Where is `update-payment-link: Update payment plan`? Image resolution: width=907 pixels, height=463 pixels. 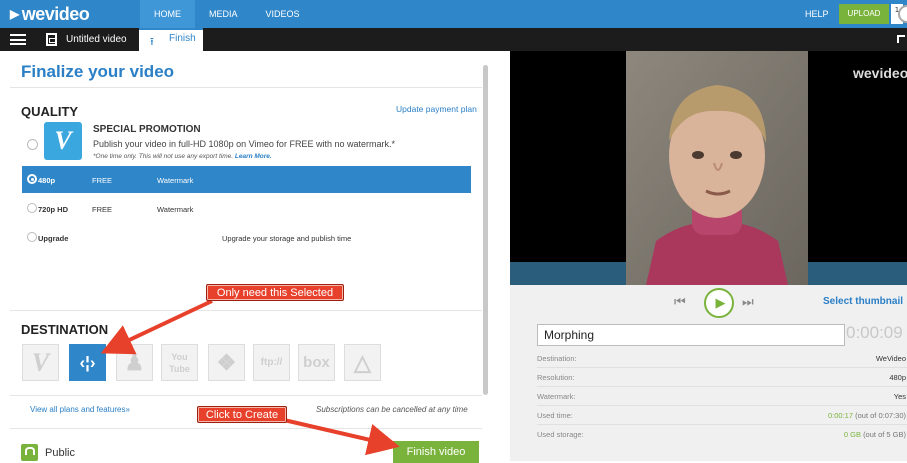
update-payment-link: Update payment plan is located at coordinates (436, 109).